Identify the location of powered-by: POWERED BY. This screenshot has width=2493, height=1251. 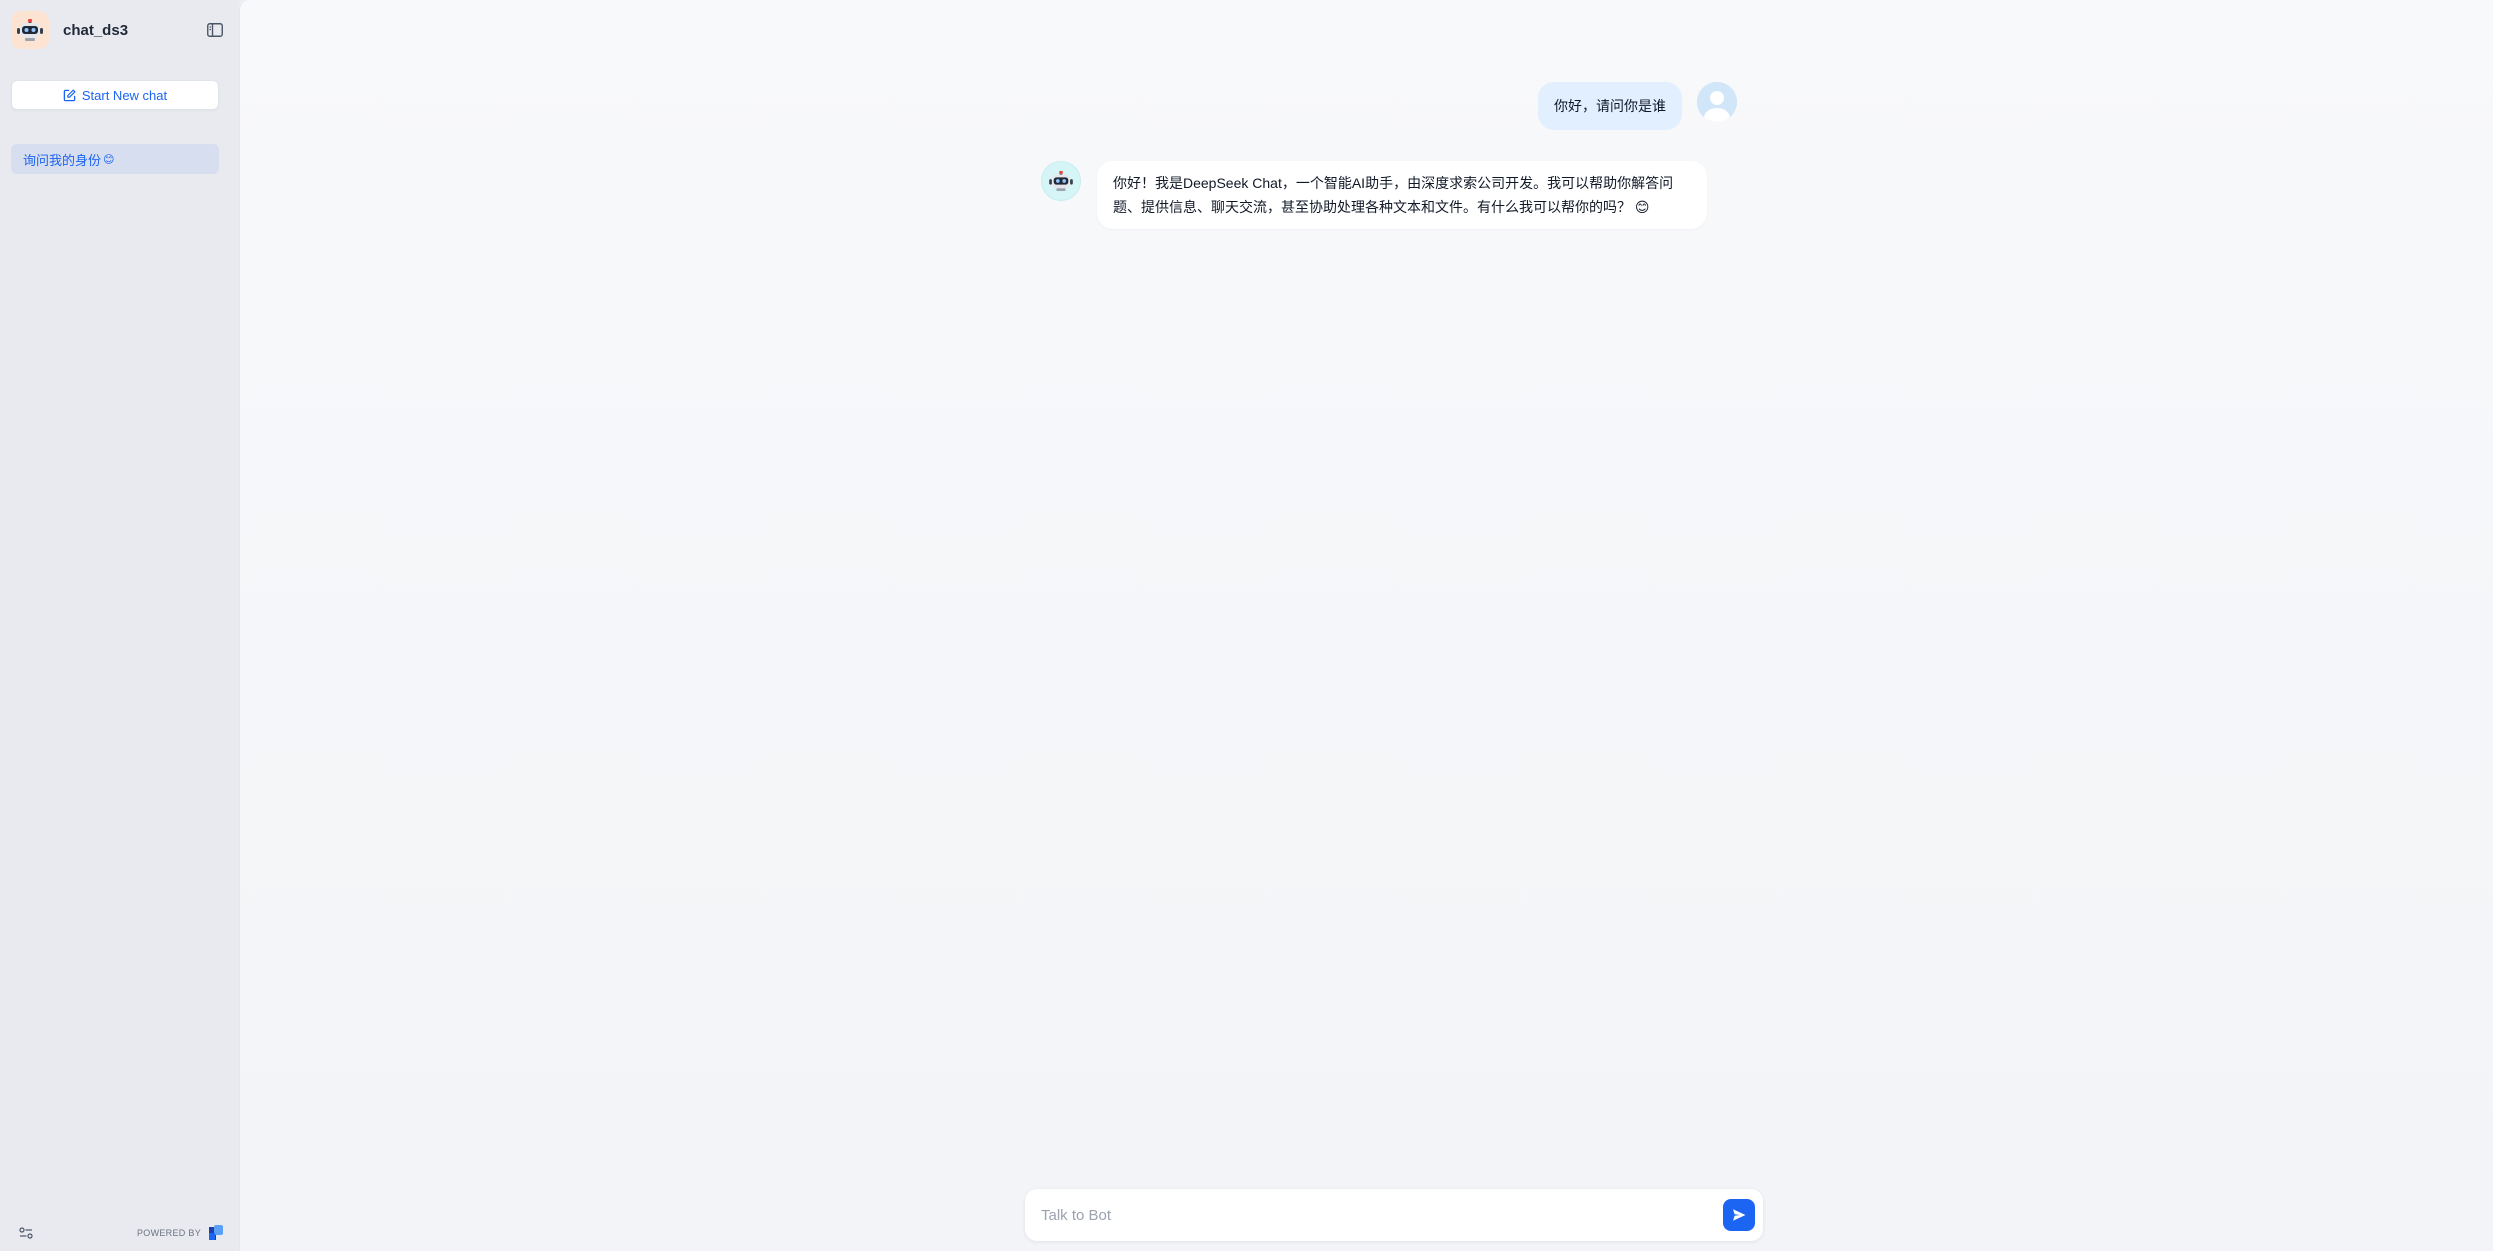
(181, 1233).